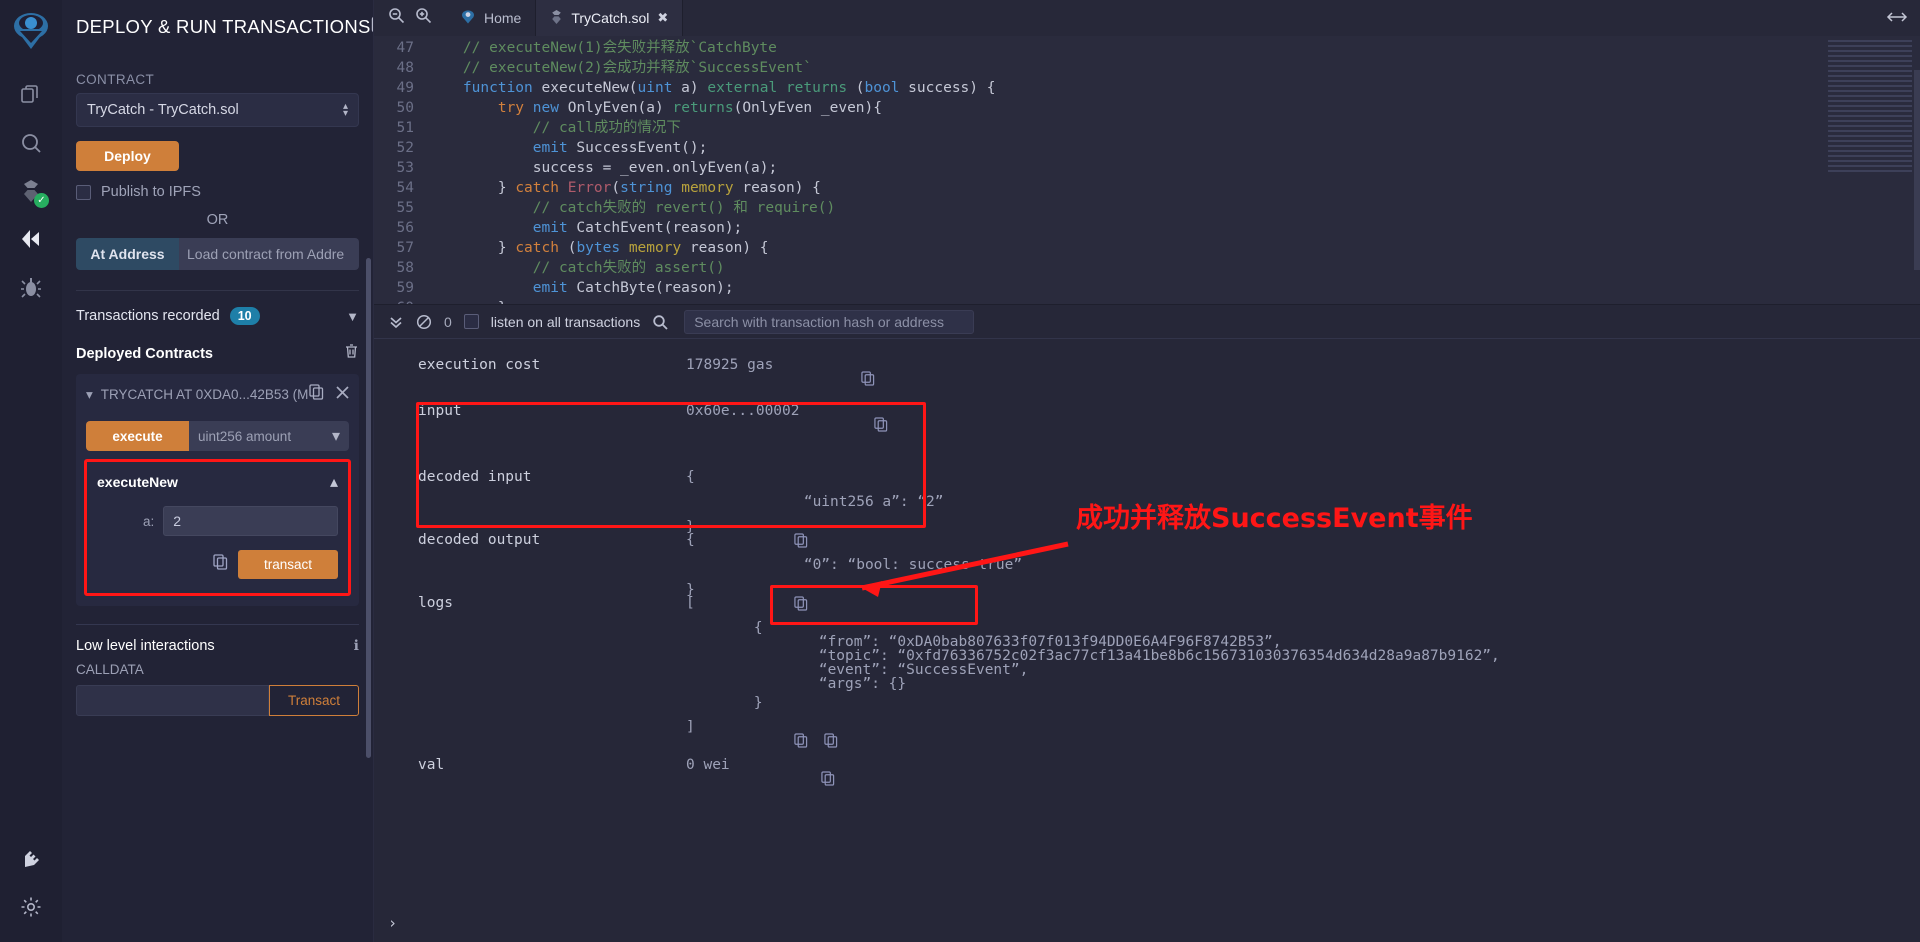 The image size is (1920, 942). I want to click on expand-horizontal-icon, so click(1897, 19).